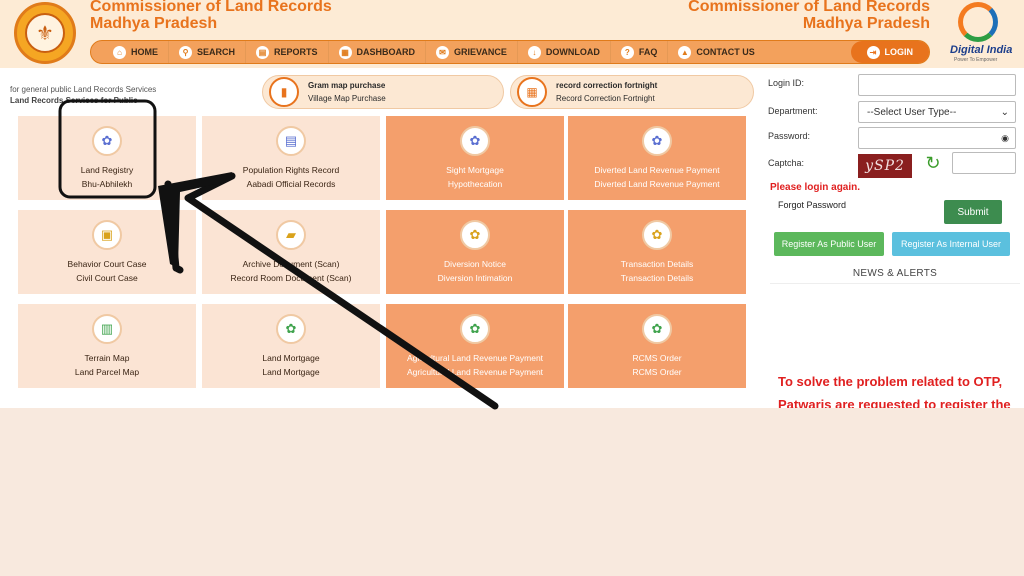 The height and width of the screenshot is (576, 1024). Describe the element at coordinates (981, 50) in the screenshot. I see `digital-india-text: Digital India` at that location.